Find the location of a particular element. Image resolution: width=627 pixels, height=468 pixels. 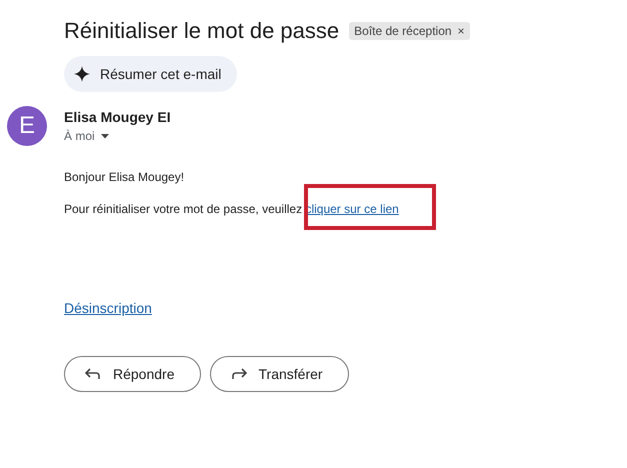

caret-icon is located at coordinates (104, 136).